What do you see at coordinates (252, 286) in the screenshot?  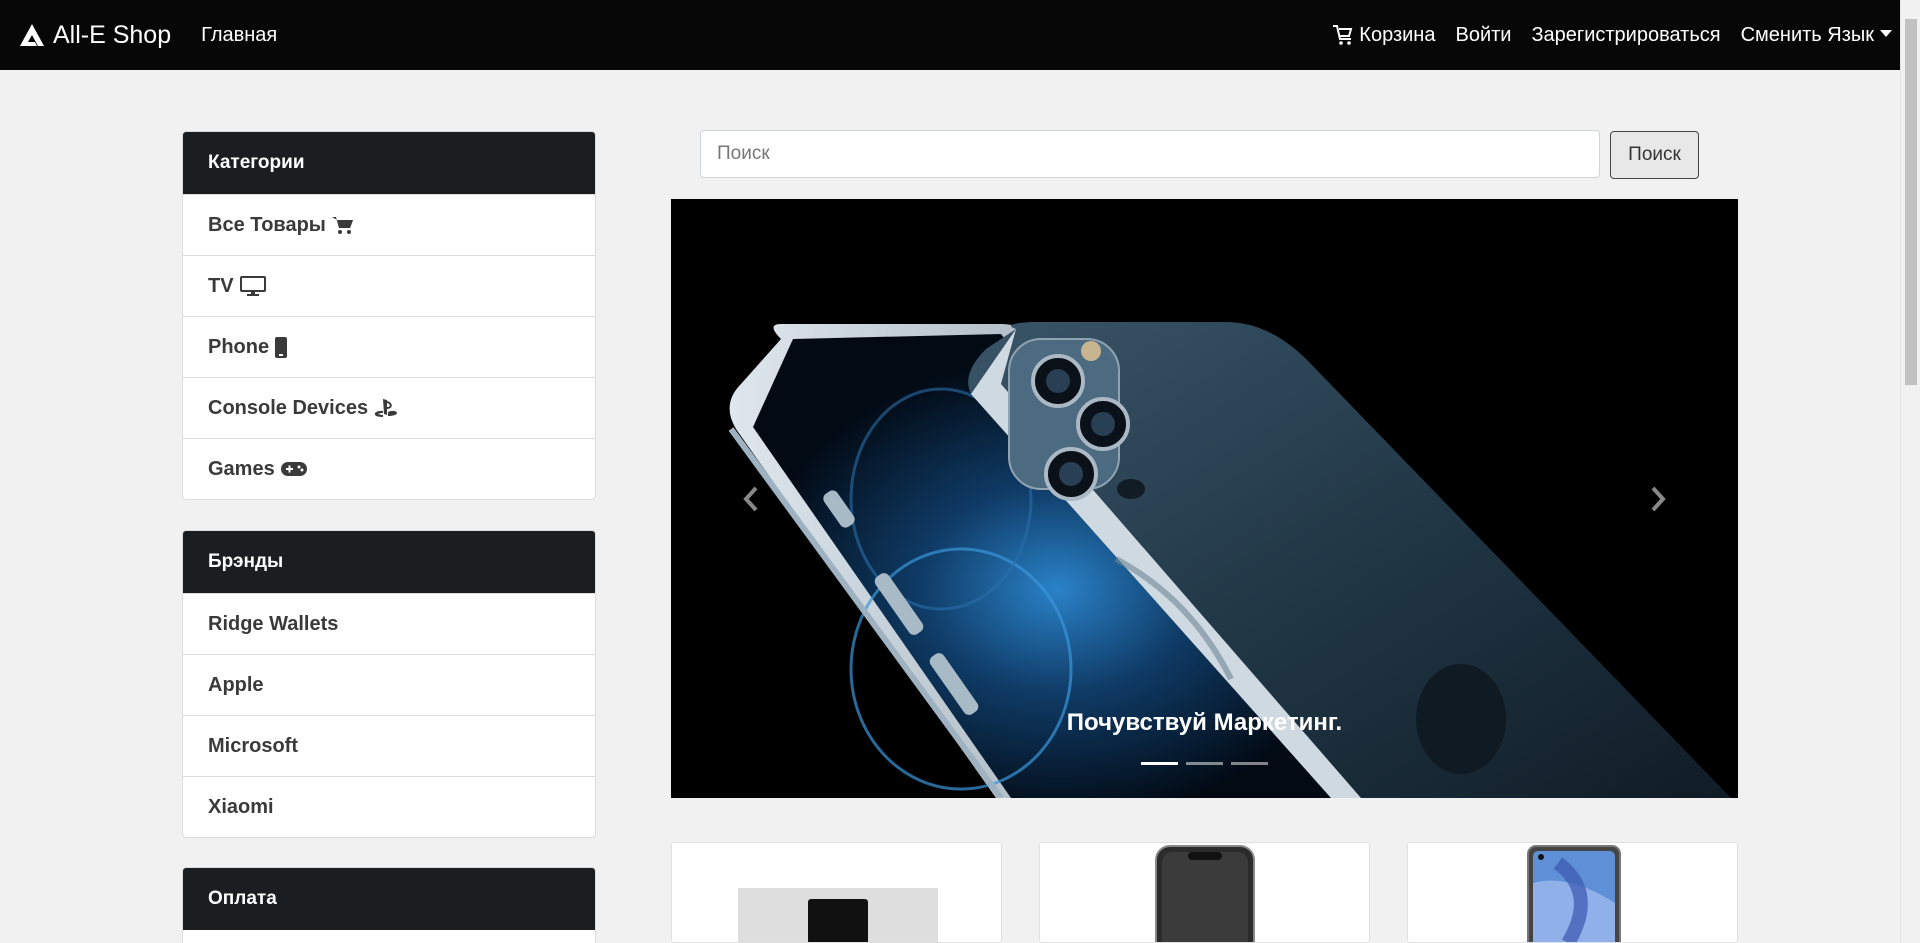 I see `monitor-icon` at bounding box center [252, 286].